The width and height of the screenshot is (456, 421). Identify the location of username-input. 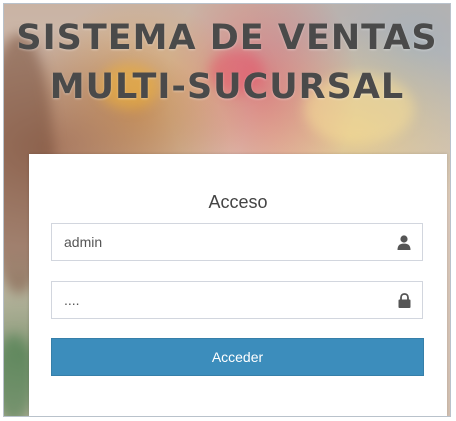
(224, 242).